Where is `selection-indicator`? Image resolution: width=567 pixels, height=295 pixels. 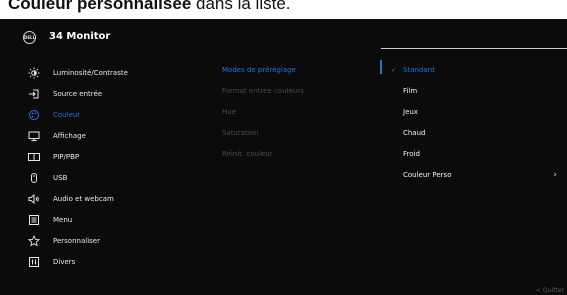
selection-indicator is located at coordinates (381, 67).